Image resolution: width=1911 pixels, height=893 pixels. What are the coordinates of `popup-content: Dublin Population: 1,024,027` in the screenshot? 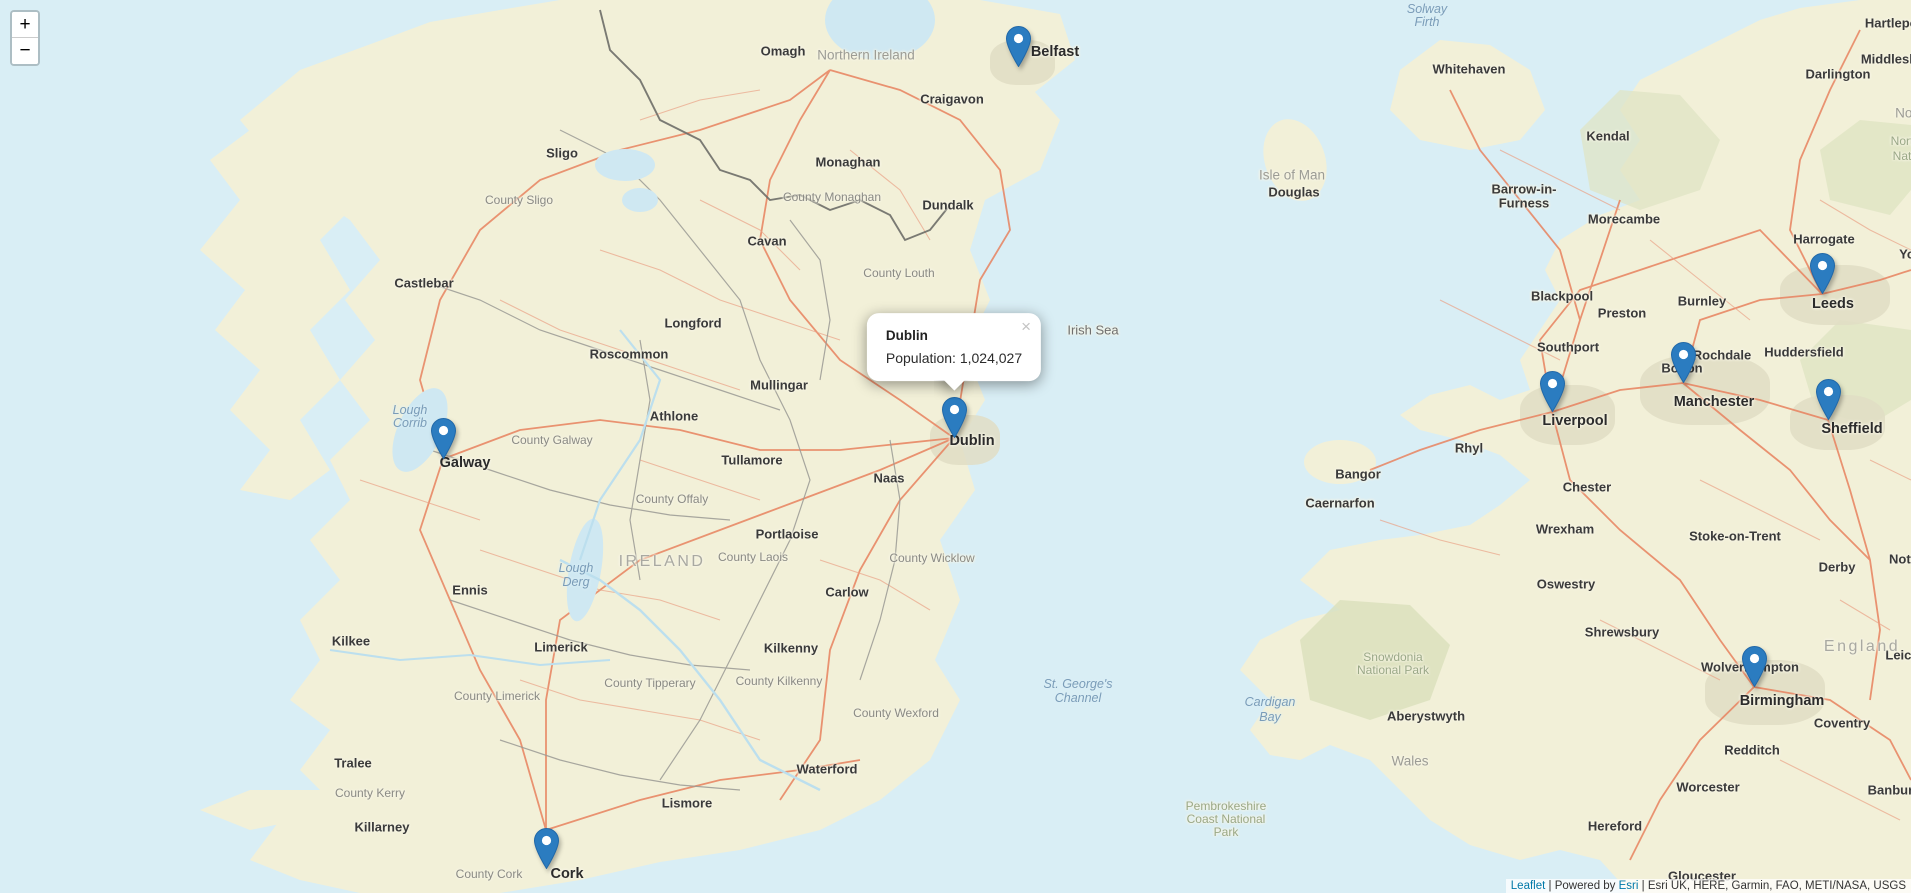 It's located at (954, 347).